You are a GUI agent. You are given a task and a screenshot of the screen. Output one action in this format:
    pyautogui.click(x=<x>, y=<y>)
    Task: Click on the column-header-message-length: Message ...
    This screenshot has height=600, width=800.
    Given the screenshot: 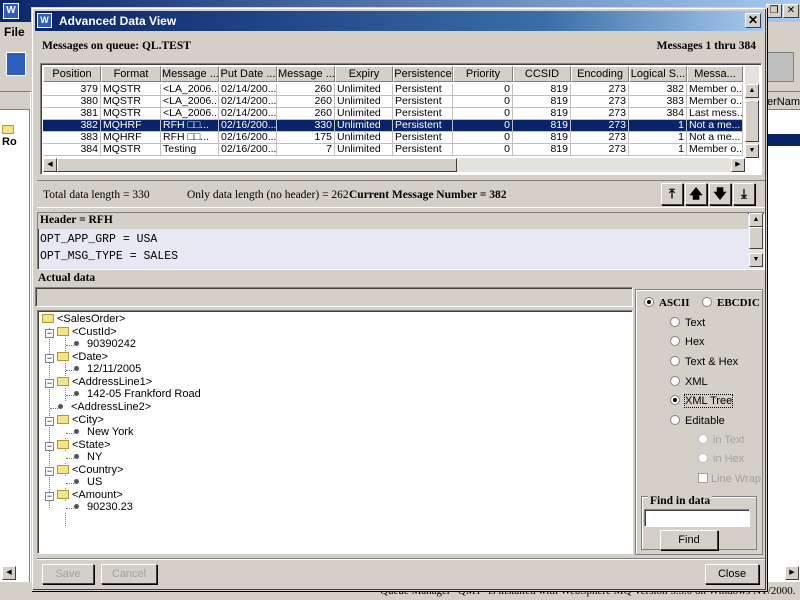 What is the action you would take?
    pyautogui.click(x=306, y=74)
    